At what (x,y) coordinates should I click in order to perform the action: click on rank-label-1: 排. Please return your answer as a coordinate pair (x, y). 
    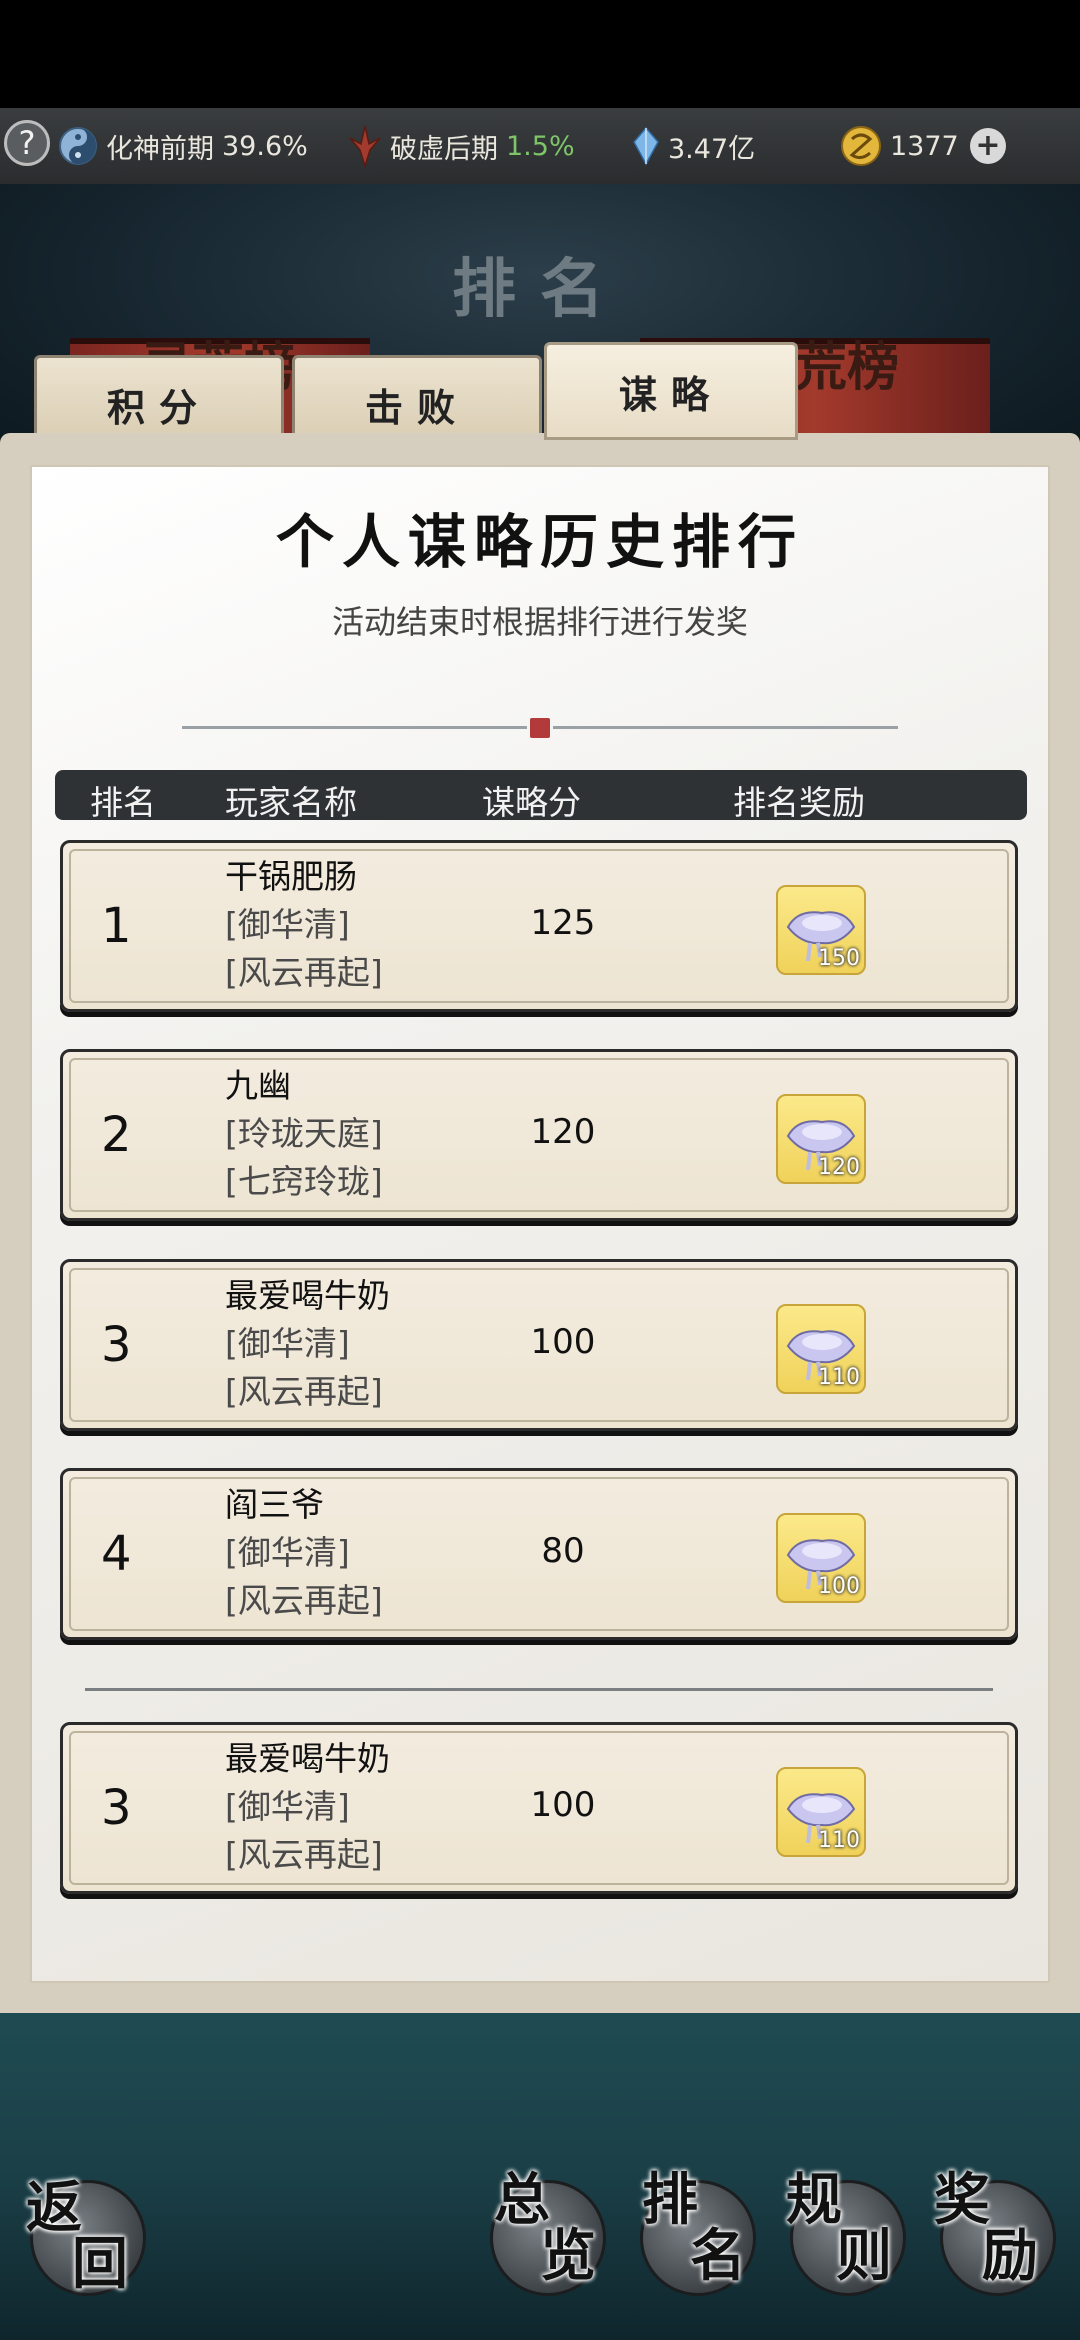
    Looking at the image, I should click on (670, 2200).